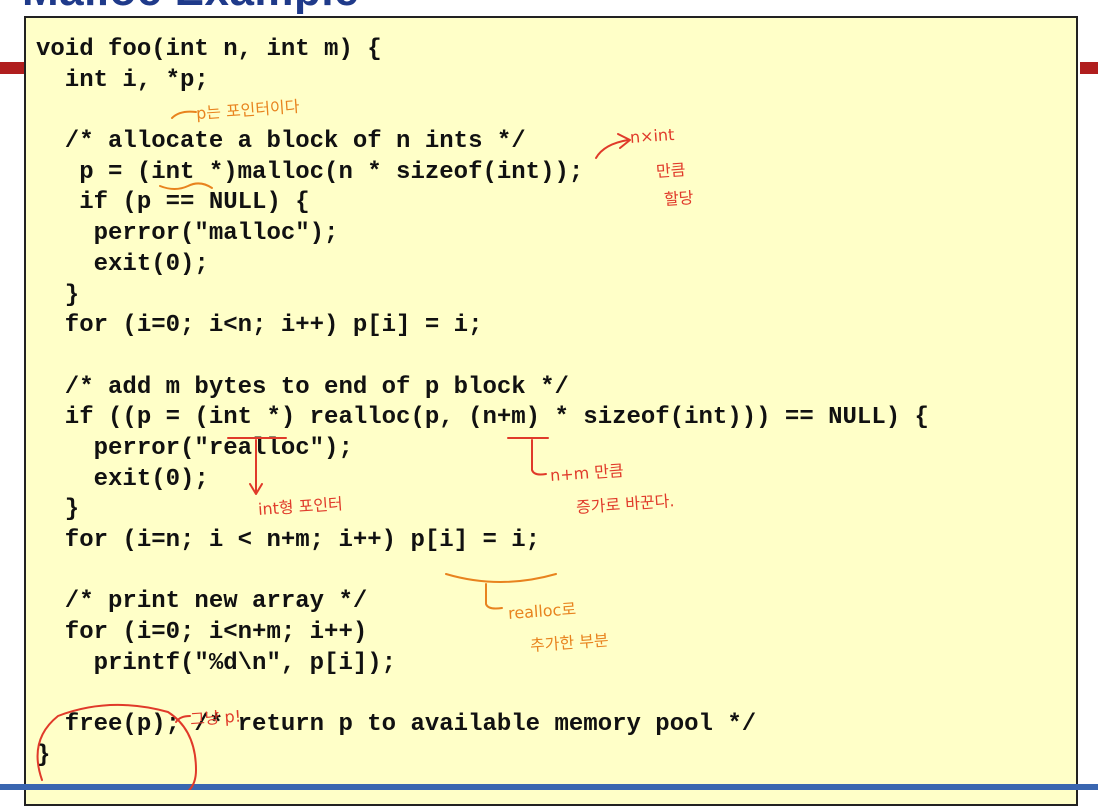 This screenshot has width=1098, height=806. What do you see at coordinates (281, 142) in the screenshot?
I see `code-line-4: /* allocate a block of n ints */` at bounding box center [281, 142].